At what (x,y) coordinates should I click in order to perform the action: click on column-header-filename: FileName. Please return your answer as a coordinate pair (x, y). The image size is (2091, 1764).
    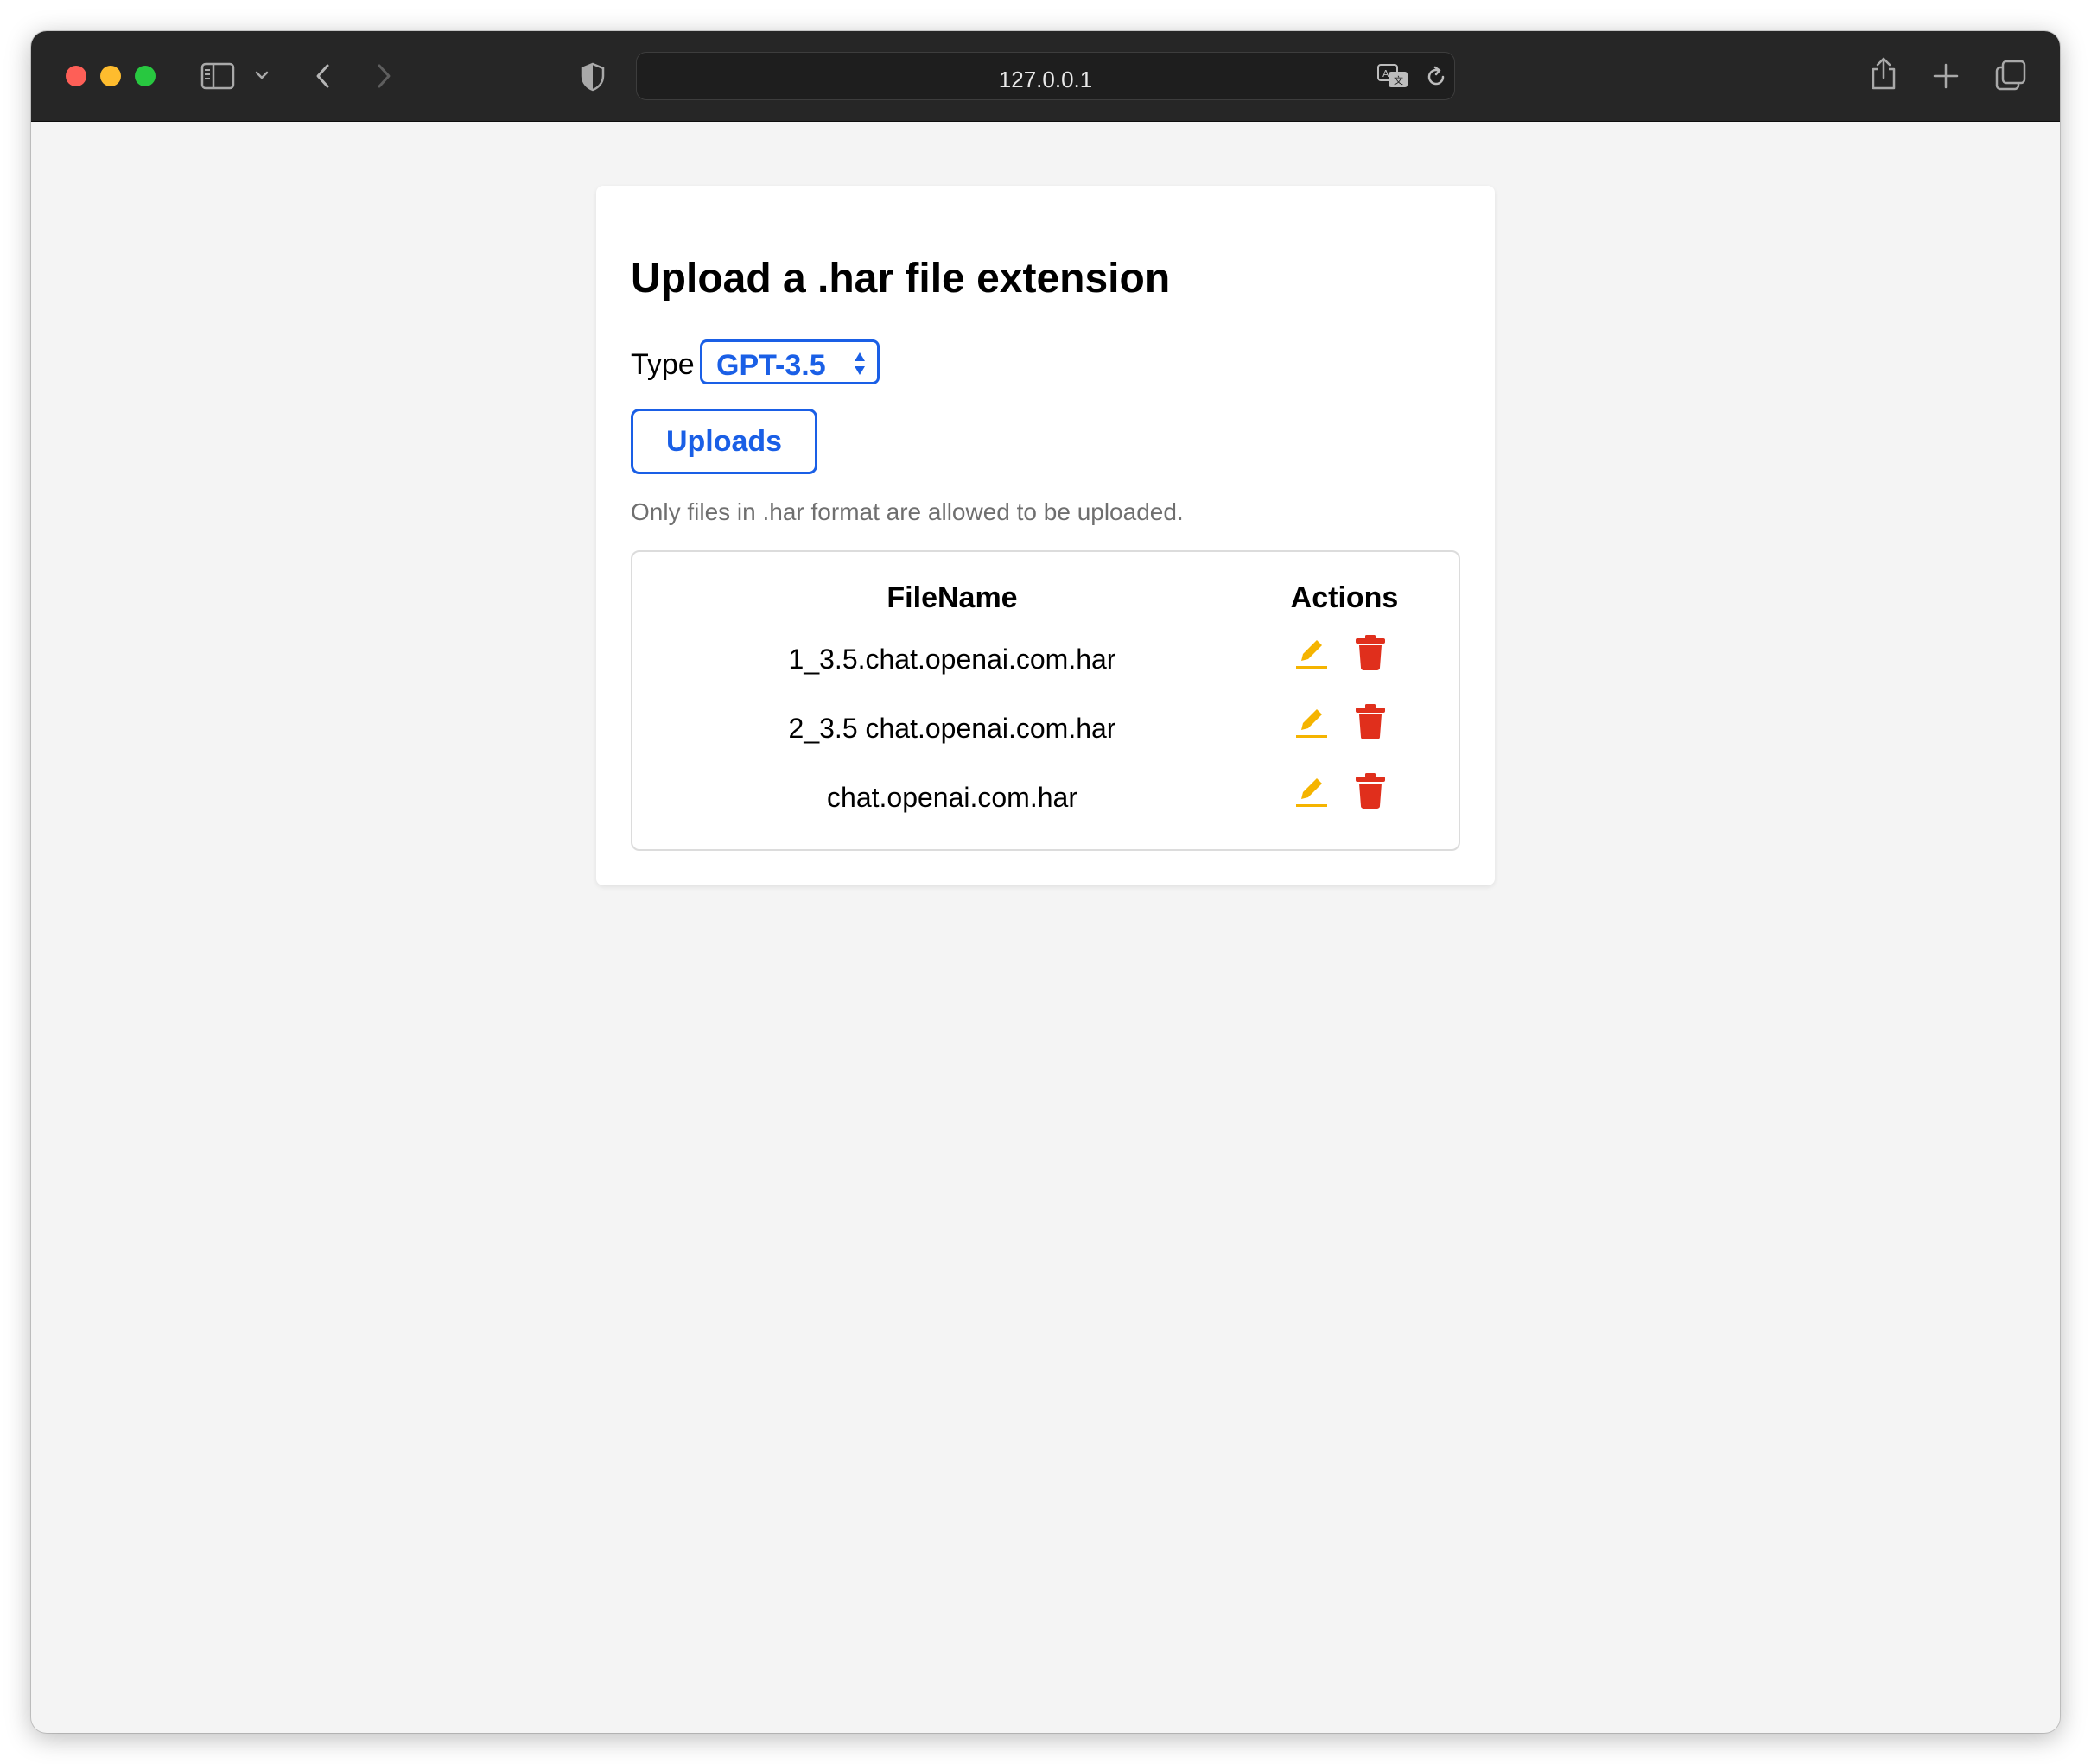
    Looking at the image, I should click on (952, 597).